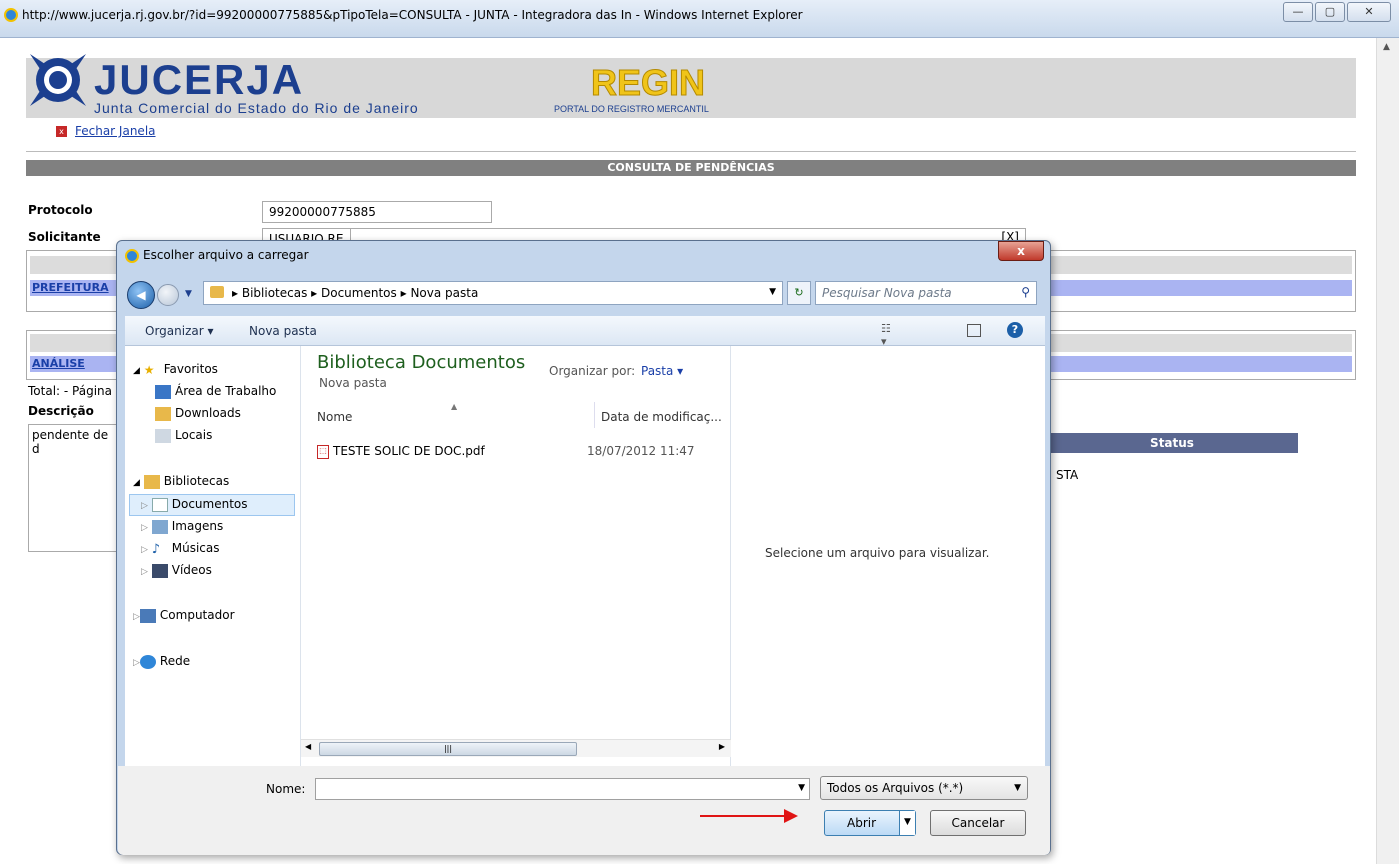  What do you see at coordinates (1386, 47) in the screenshot?
I see `scroll-up-icon: ▲` at bounding box center [1386, 47].